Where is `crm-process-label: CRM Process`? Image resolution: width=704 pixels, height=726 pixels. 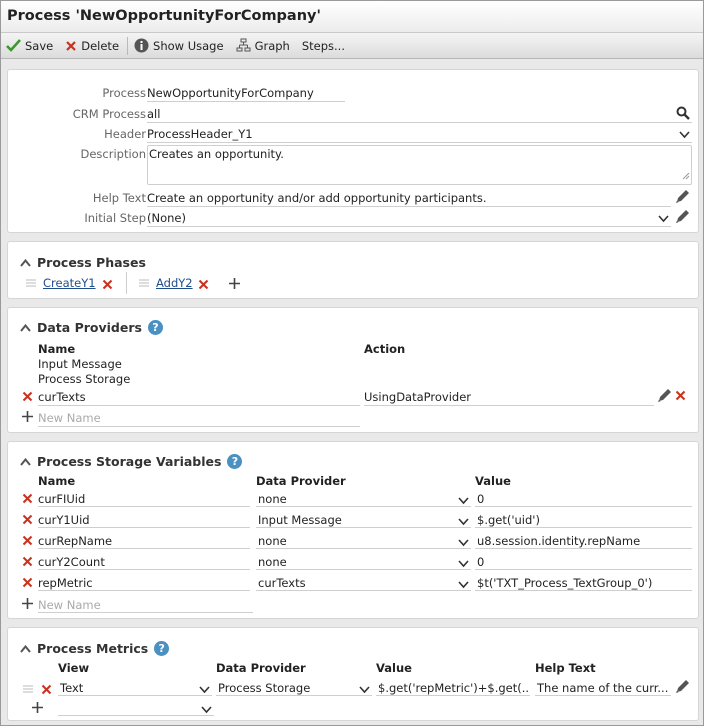
crm-process-label: CRM Process is located at coordinates (109, 114).